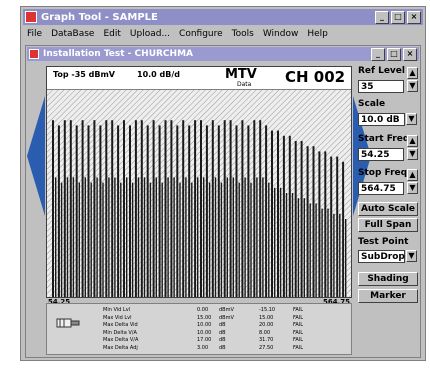 This screenshot has height=369, width=430. Describe the element at coordinates (414, 17) in the screenshot. I see `close-button: ×` at that location.